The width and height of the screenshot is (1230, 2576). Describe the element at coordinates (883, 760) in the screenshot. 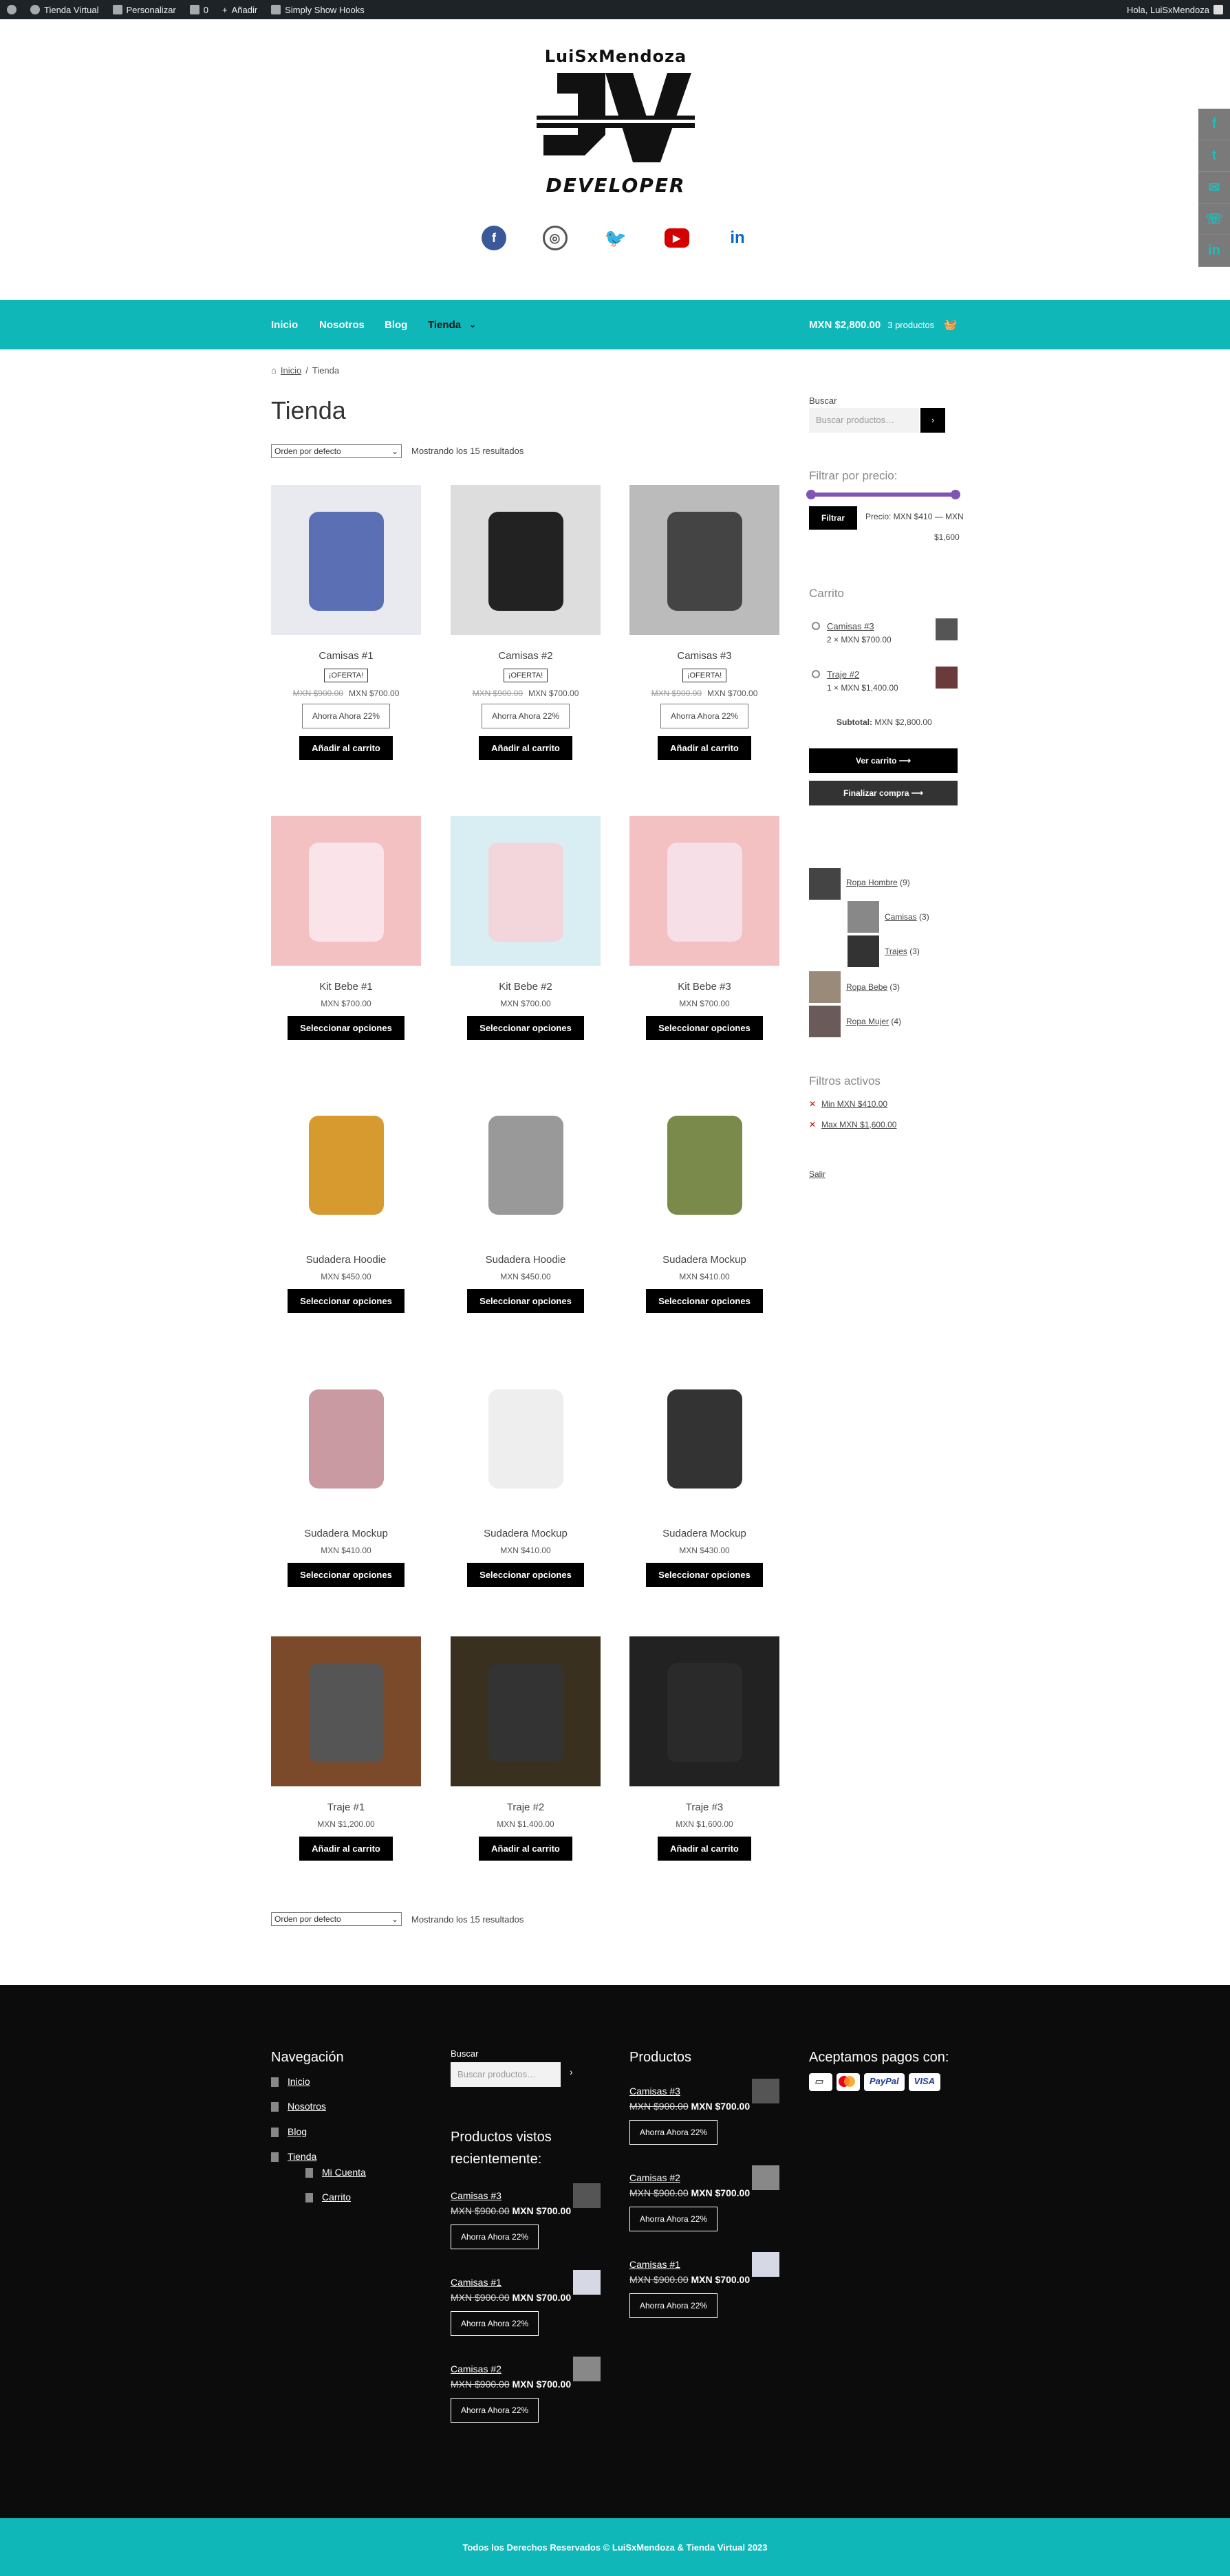

I see `view-cart-button: Ver carrito ⟶` at that location.